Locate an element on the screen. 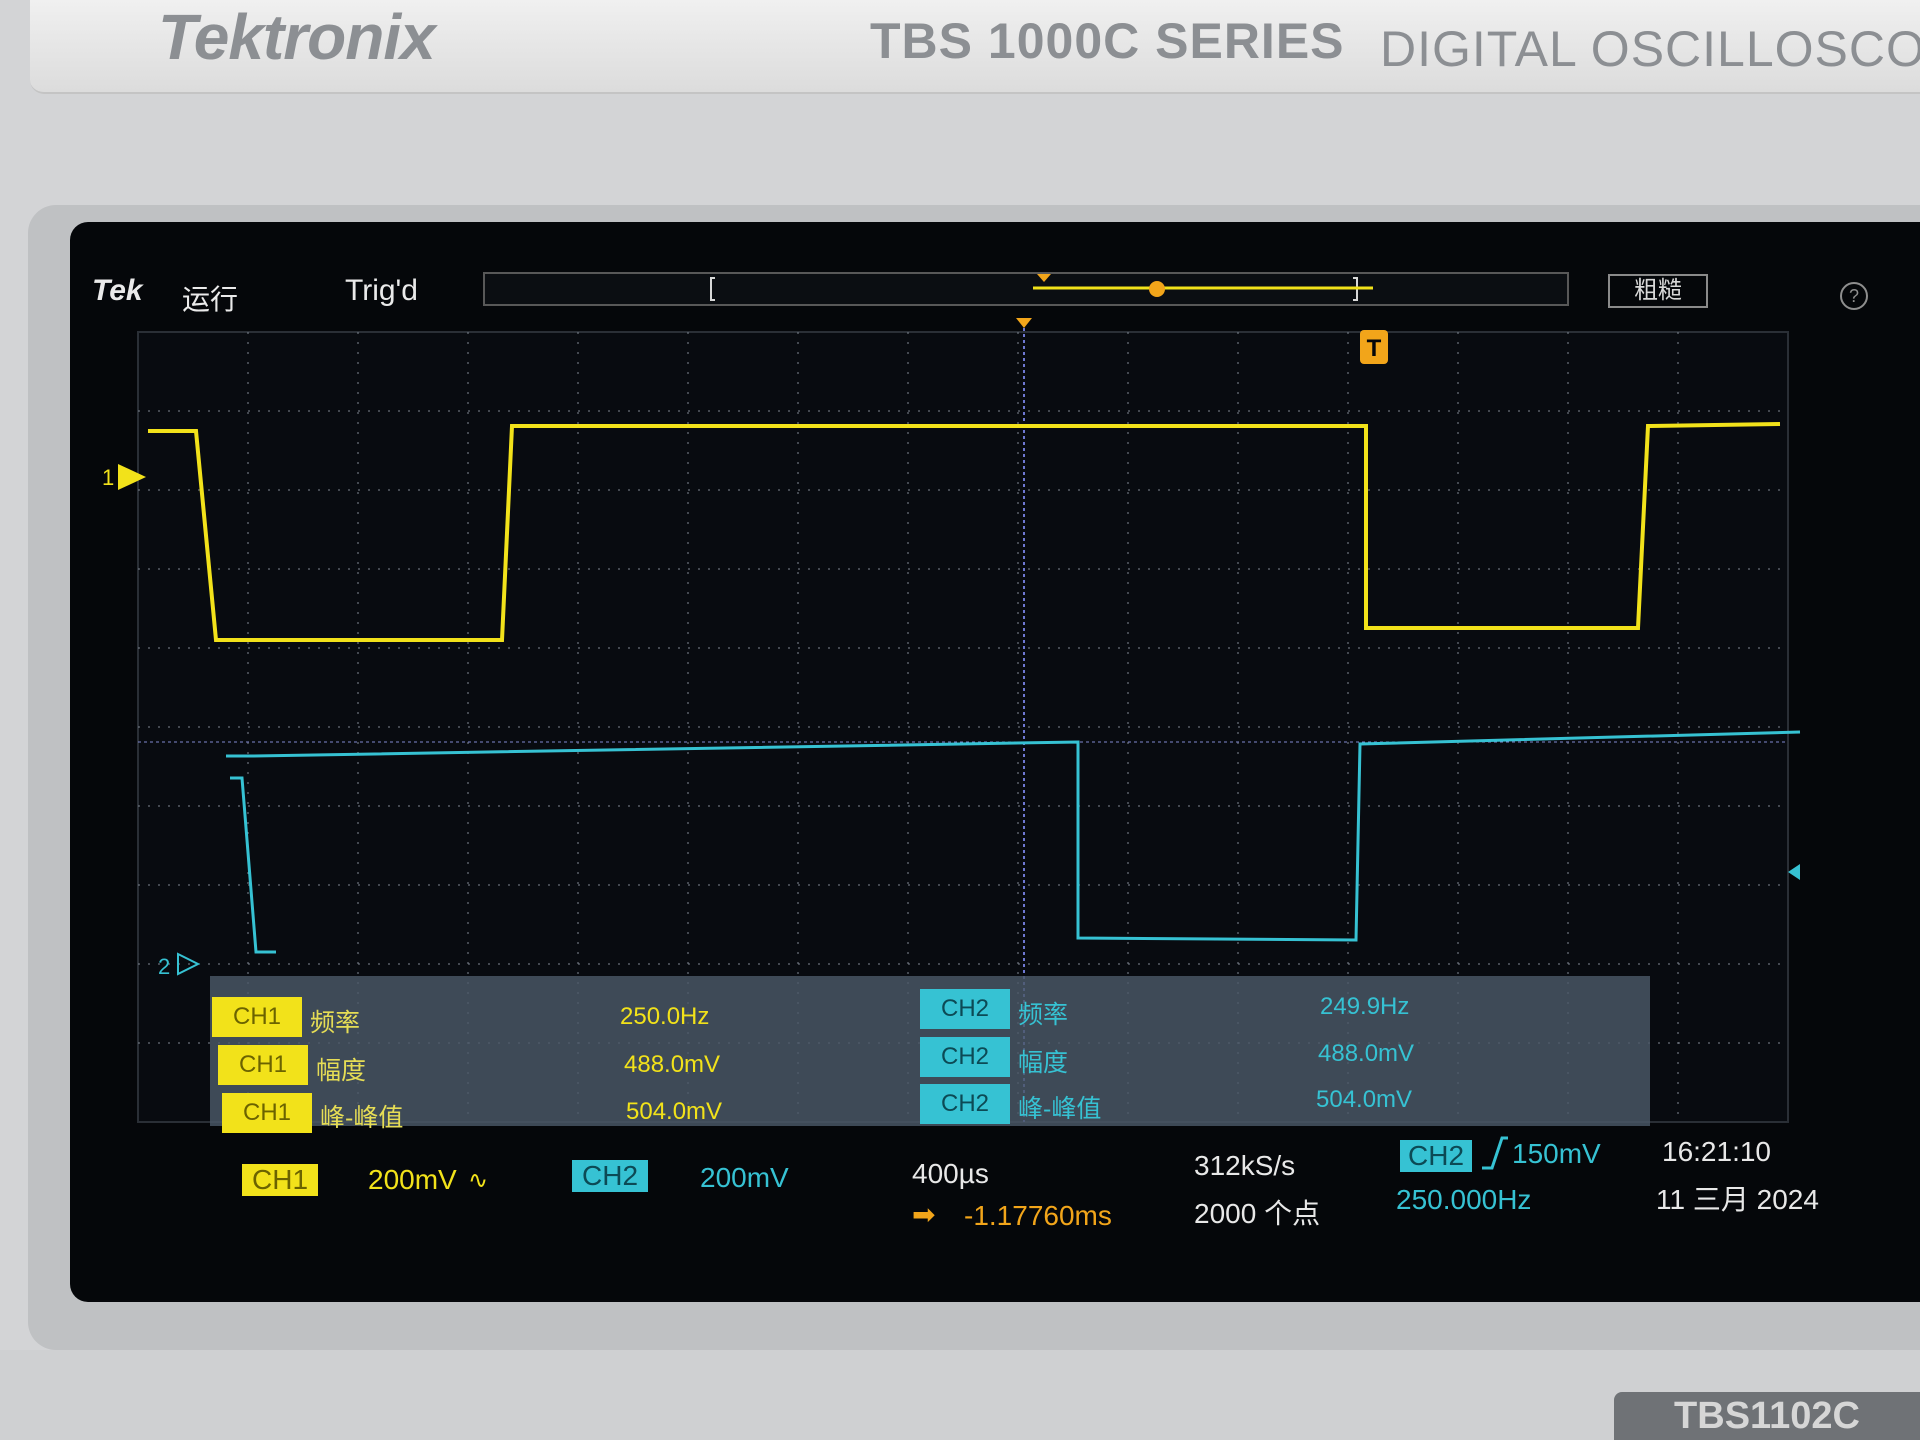  horizontal-delay: -1.17760ms is located at coordinates (1038, 1215).